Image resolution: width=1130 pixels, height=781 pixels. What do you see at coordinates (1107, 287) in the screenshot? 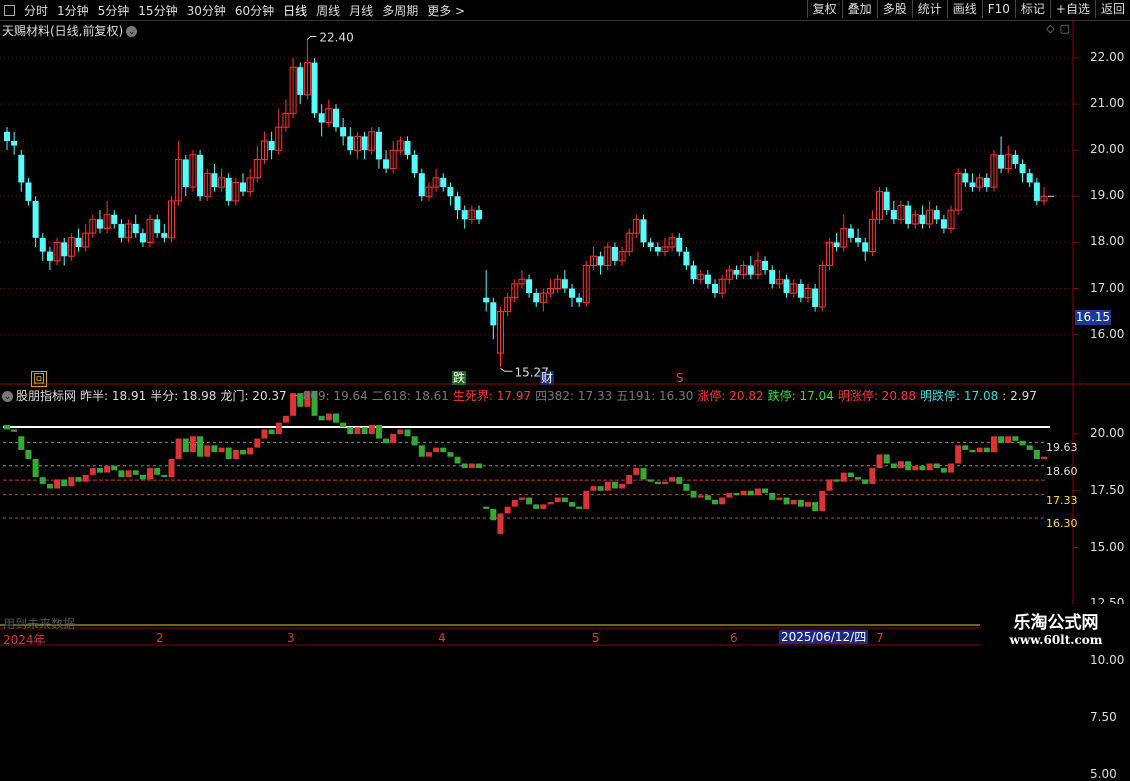
I see `price-tick: 17.00` at bounding box center [1107, 287].